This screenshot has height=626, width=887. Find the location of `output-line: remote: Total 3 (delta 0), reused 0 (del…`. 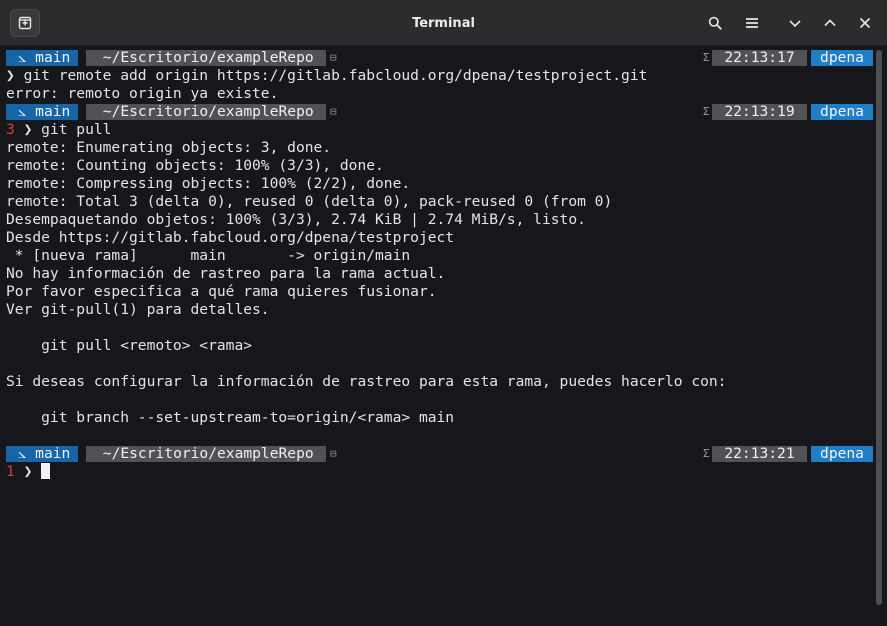

output-line: remote: Total 3 (delta 0), reused 0 (del… is located at coordinates (309, 201).